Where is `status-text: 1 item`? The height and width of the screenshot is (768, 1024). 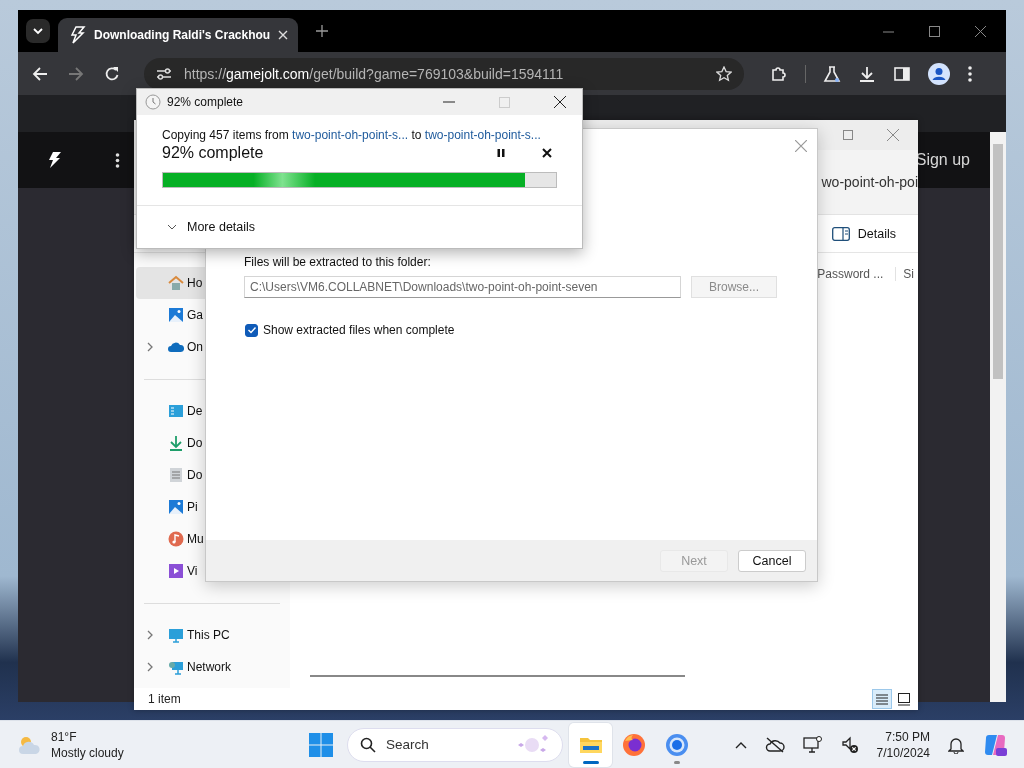 status-text: 1 item is located at coordinates (164, 699).